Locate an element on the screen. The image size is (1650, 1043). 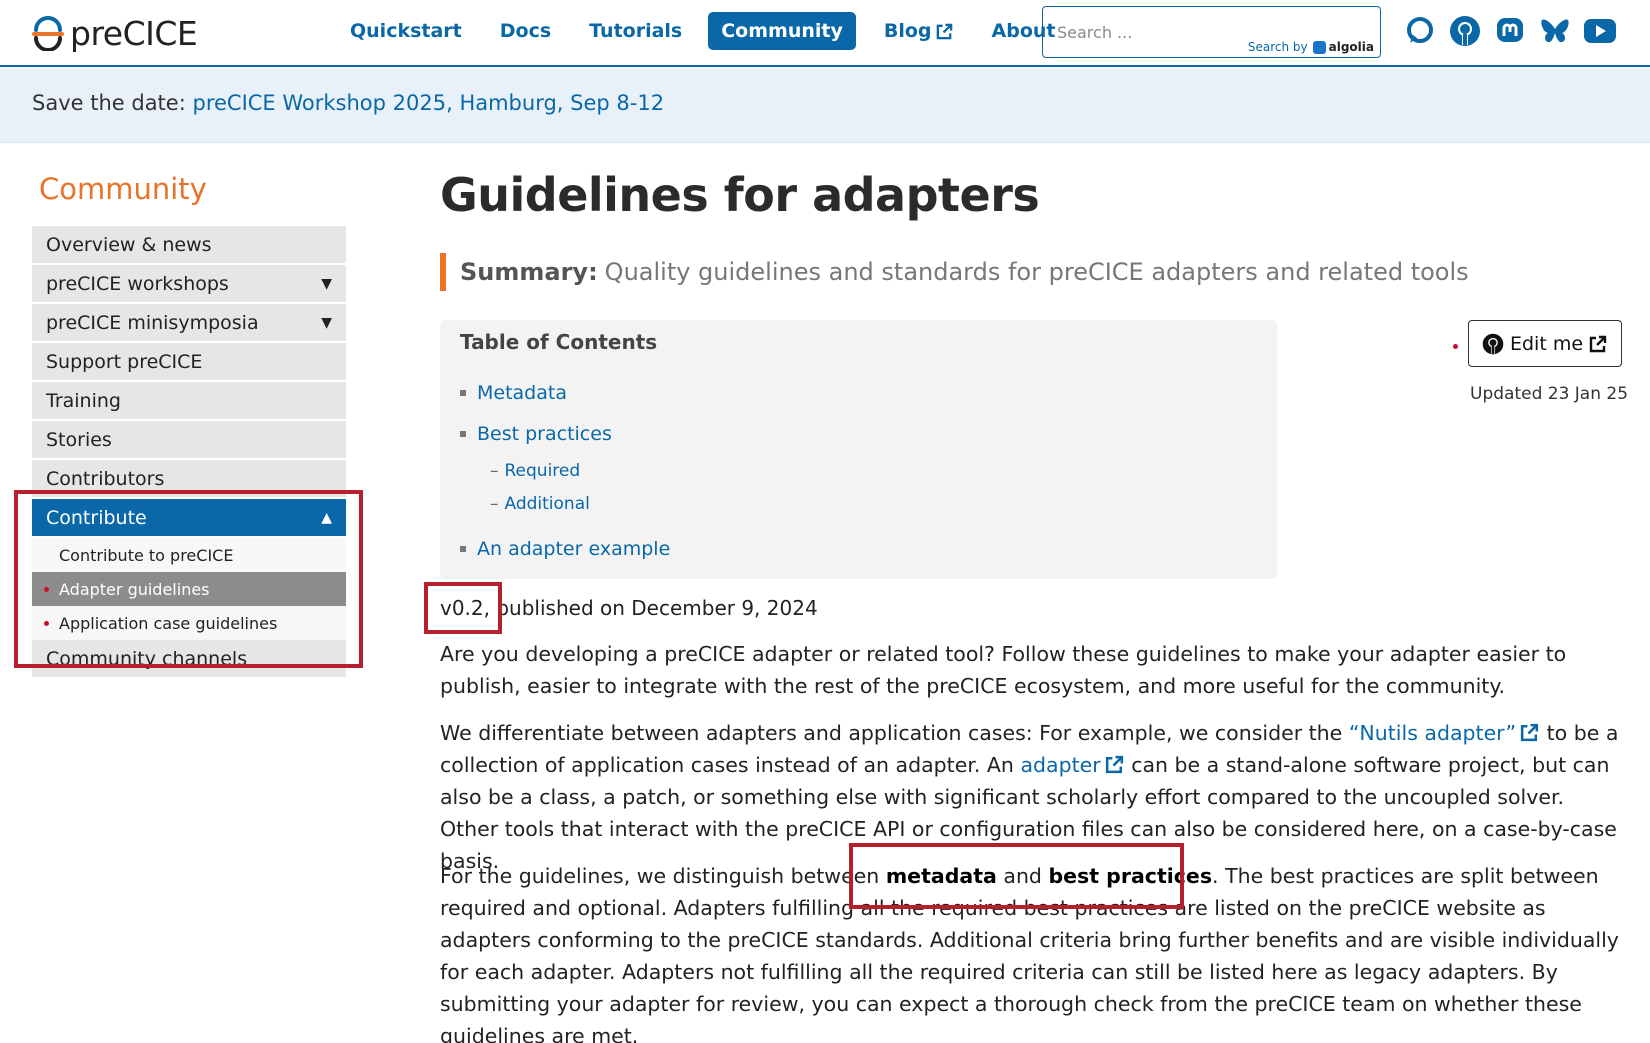
sidebar-title: Community is located at coordinates (123, 189).